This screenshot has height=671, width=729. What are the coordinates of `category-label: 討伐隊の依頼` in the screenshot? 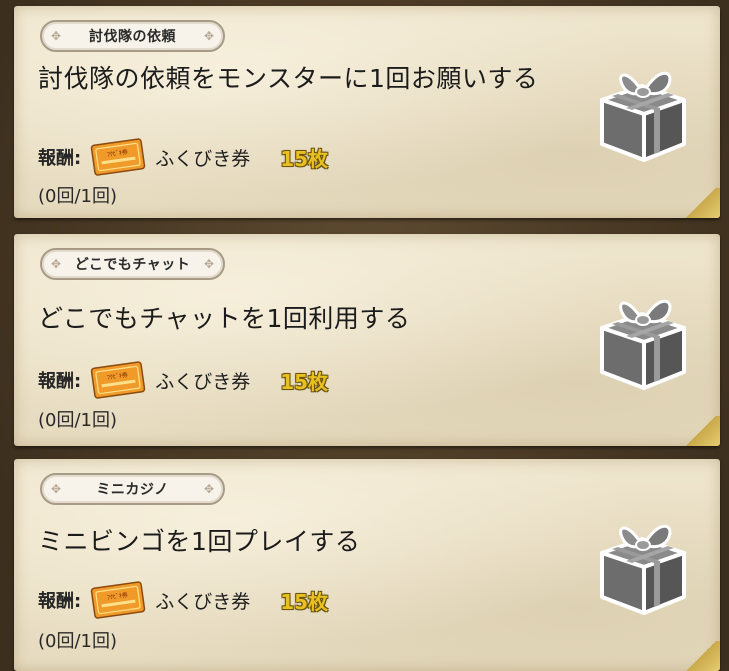 It's located at (132, 37).